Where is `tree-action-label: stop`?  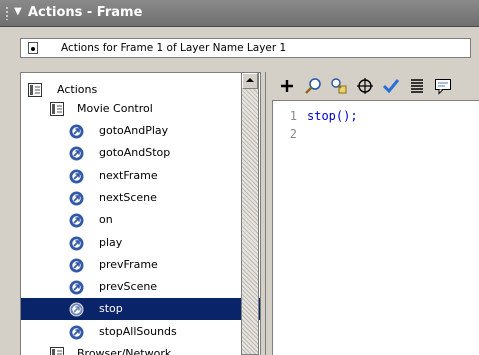 tree-action-label: stop is located at coordinates (111, 309).